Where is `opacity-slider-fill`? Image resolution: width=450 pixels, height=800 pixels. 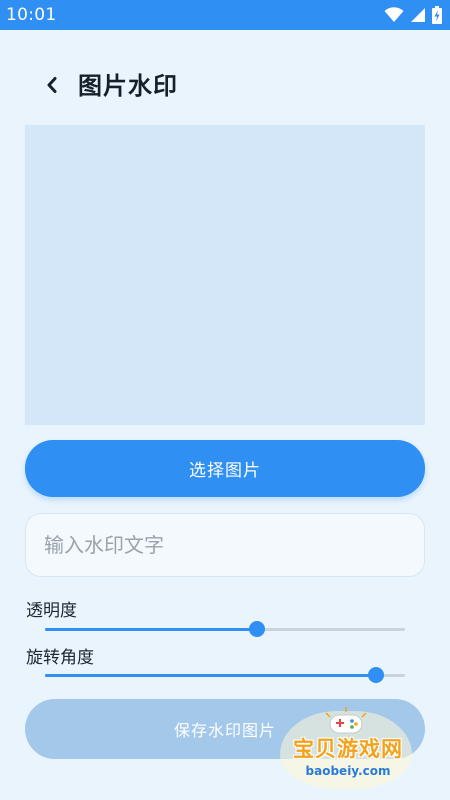
opacity-slider-fill is located at coordinates (151, 629).